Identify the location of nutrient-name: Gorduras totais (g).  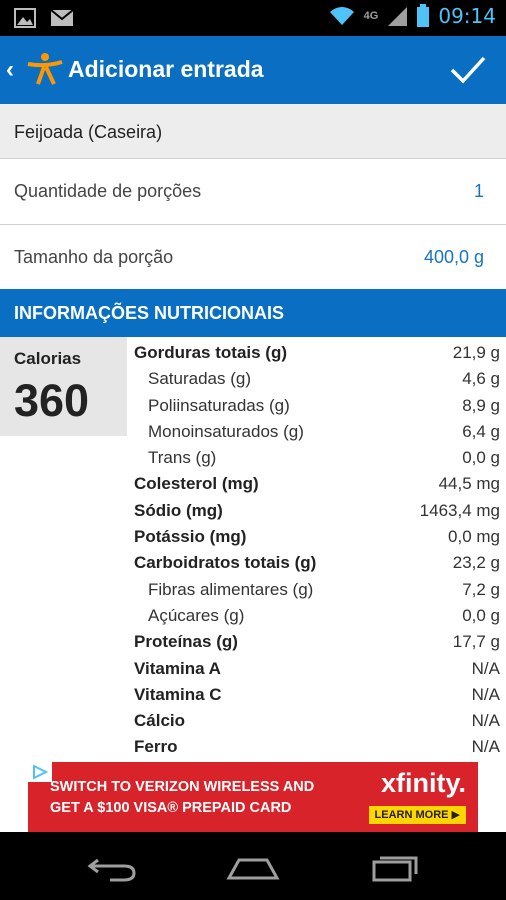
(211, 352).